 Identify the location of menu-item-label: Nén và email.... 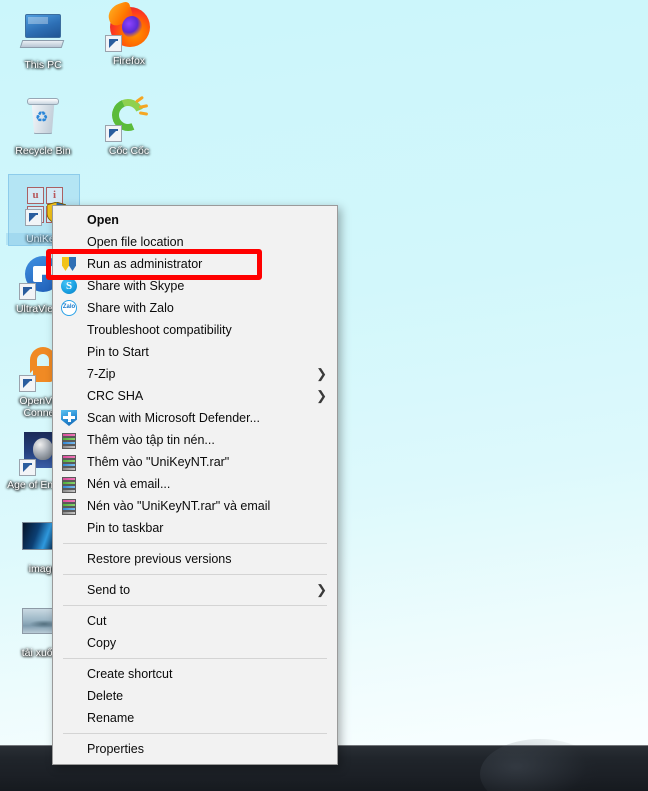
(129, 484).